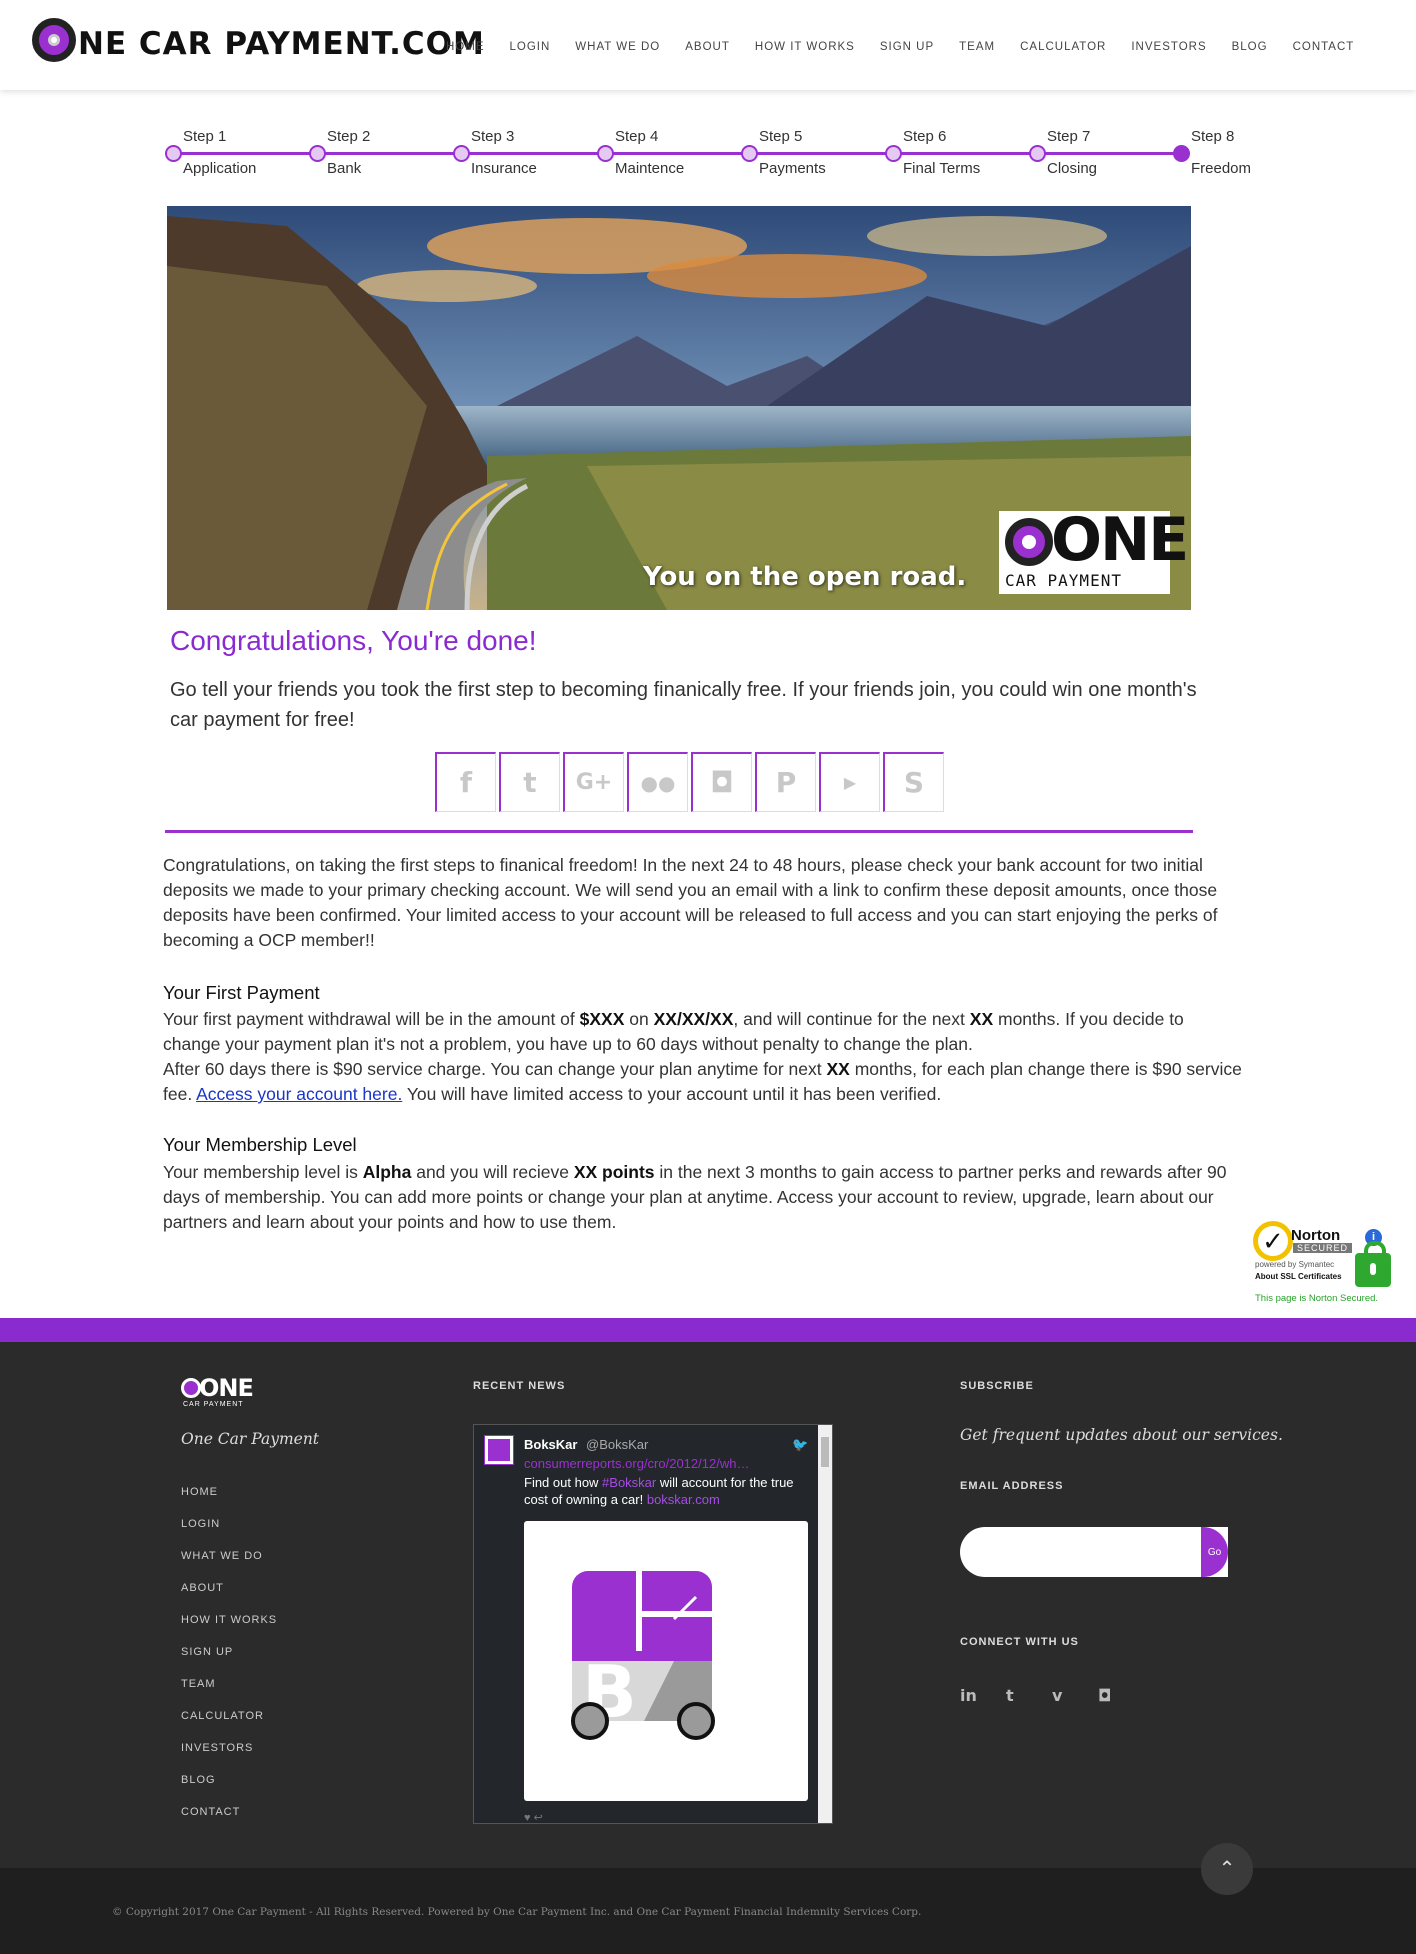  What do you see at coordinates (997, 1386) in the screenshot?
I see `subscribe-heading: SUBSCRIBE` at bounding box center [997, 1386].